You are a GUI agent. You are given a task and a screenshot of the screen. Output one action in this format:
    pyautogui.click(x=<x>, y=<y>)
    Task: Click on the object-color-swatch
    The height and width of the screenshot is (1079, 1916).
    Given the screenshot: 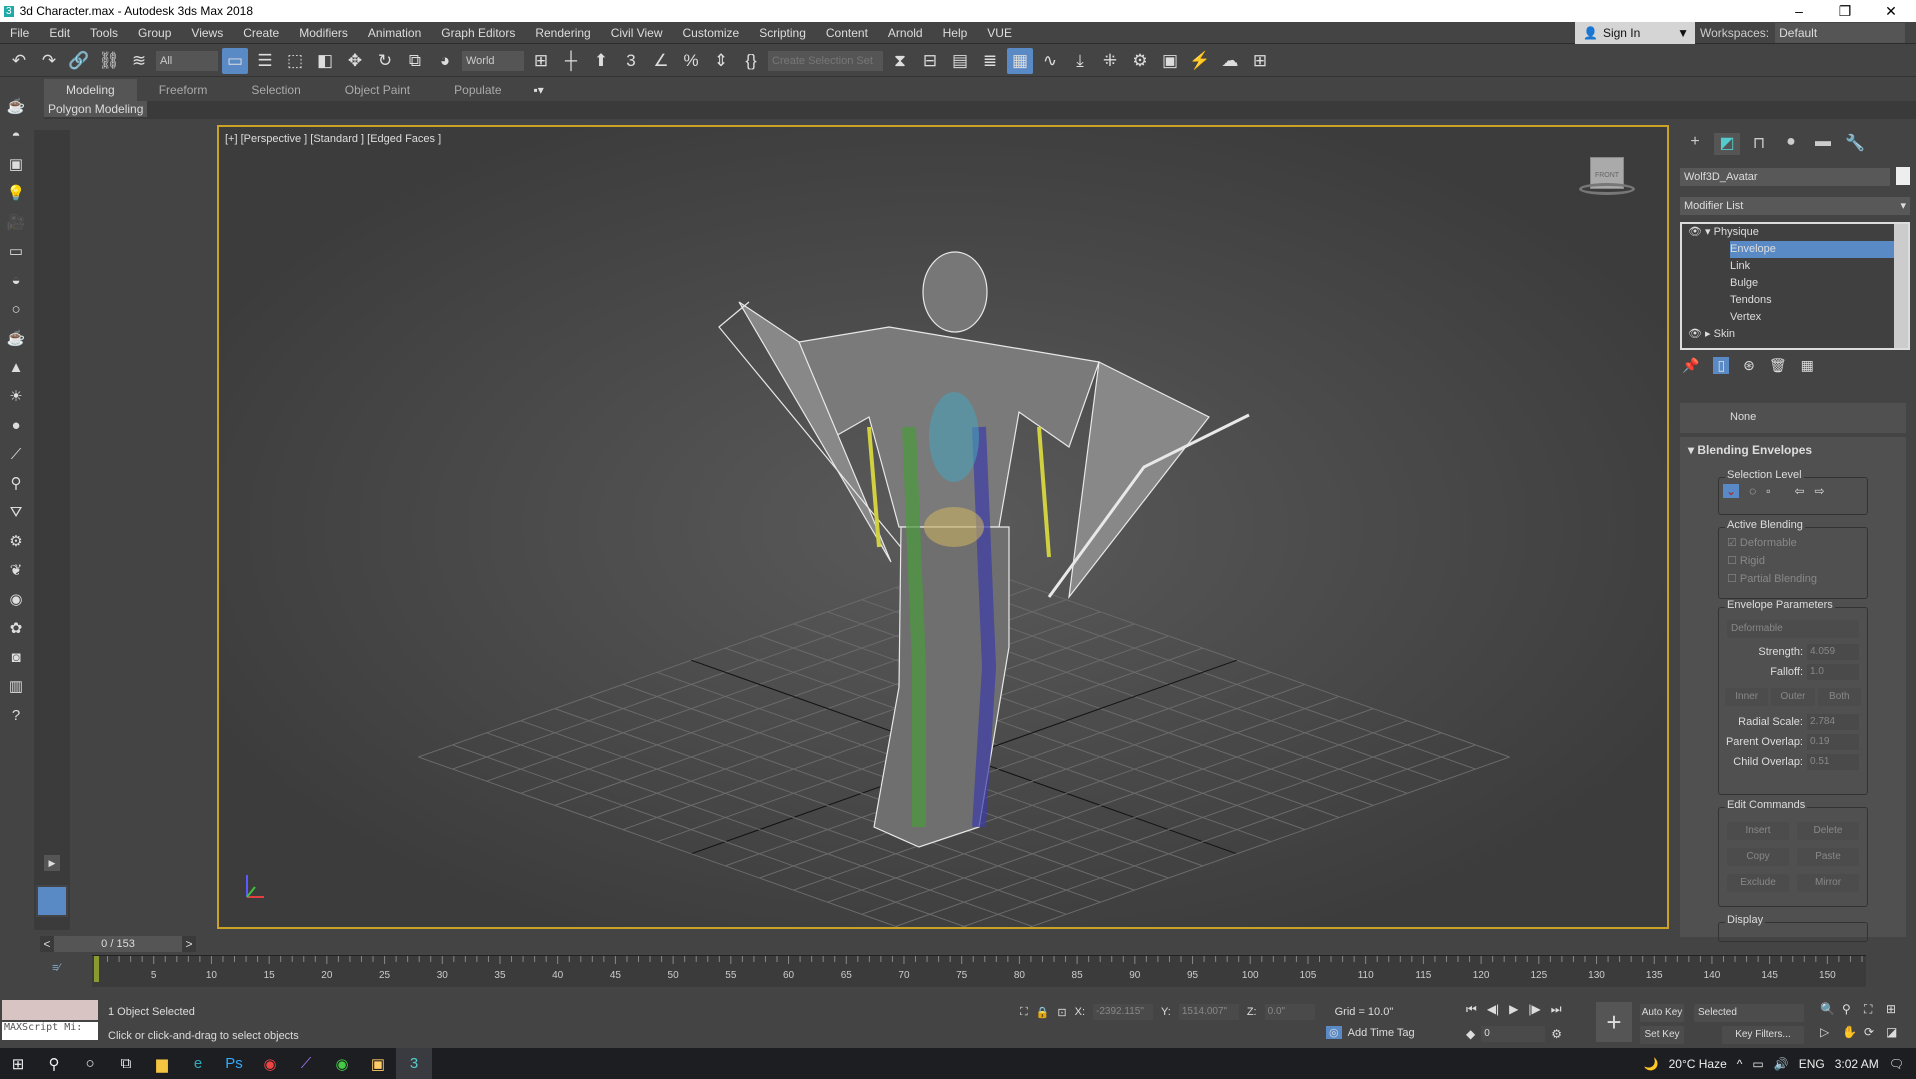 What is the action you would take?
    pyautogui.click(x=1903, y=176)
    